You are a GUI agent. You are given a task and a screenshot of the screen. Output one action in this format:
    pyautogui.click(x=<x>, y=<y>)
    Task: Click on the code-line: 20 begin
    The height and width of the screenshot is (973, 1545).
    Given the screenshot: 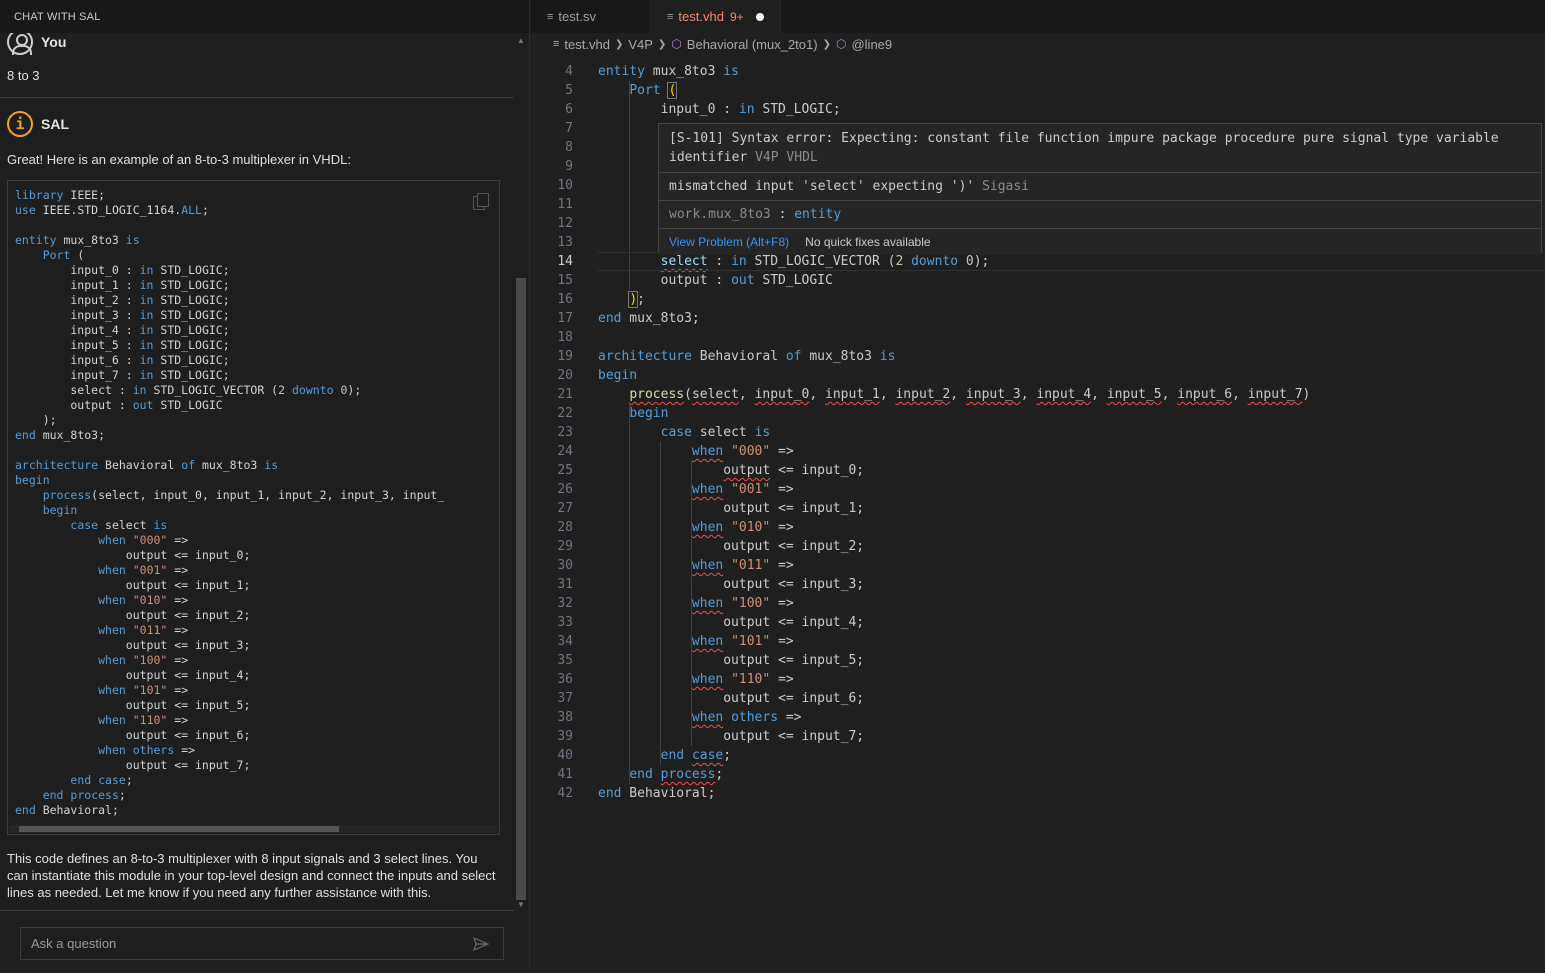 What is the action you would take?
    pyautogui.click(x=1038, y=375)
    